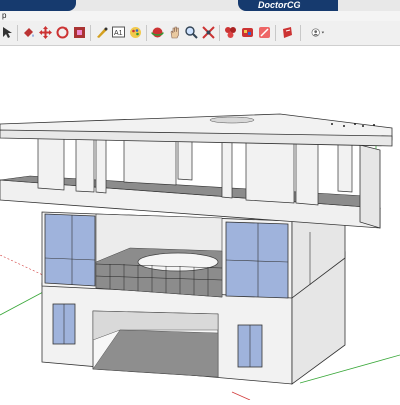 This screenshot has height=405, width=400. What do you see at coordinates (200, 33) in the screenshot?
I see `main-toolbar: A1` at bounding box center [200, 33].